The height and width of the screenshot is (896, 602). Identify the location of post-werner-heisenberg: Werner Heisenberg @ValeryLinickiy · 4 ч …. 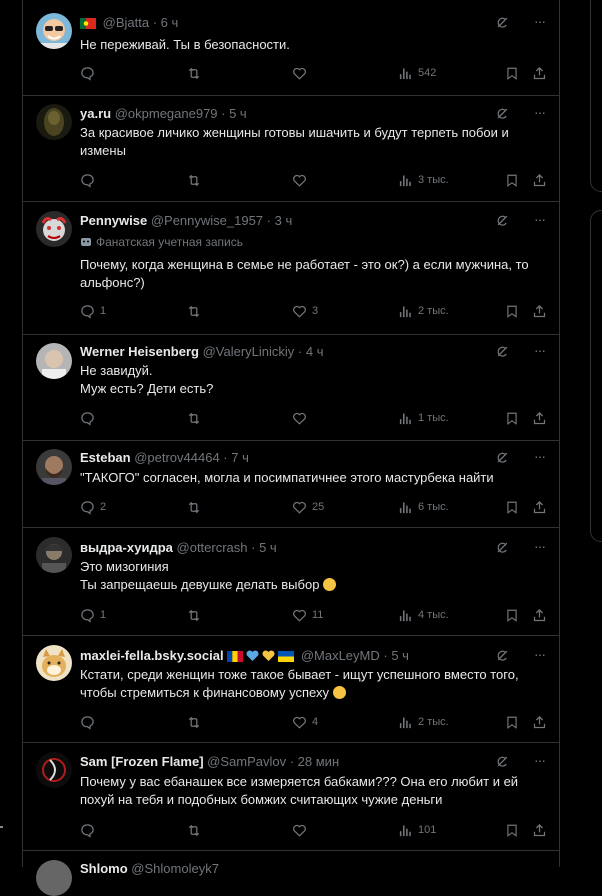
(291, 387).